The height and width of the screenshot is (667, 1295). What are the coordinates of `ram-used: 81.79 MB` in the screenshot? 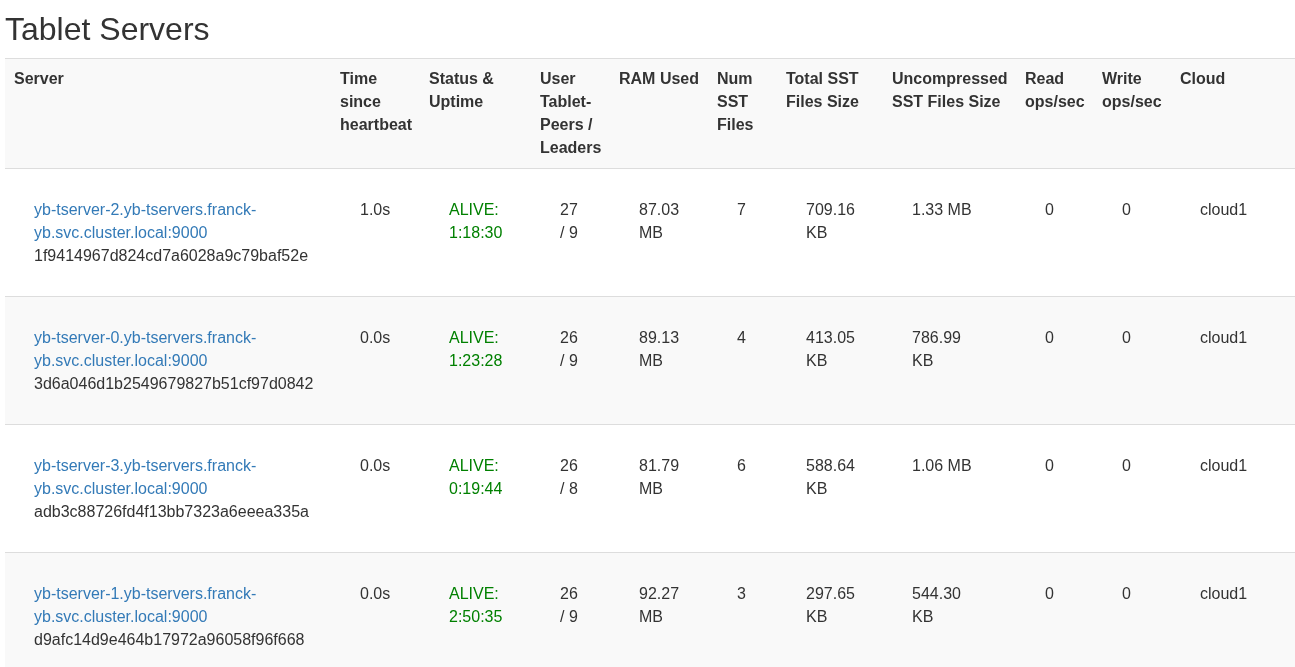 It's located at (660, 477).